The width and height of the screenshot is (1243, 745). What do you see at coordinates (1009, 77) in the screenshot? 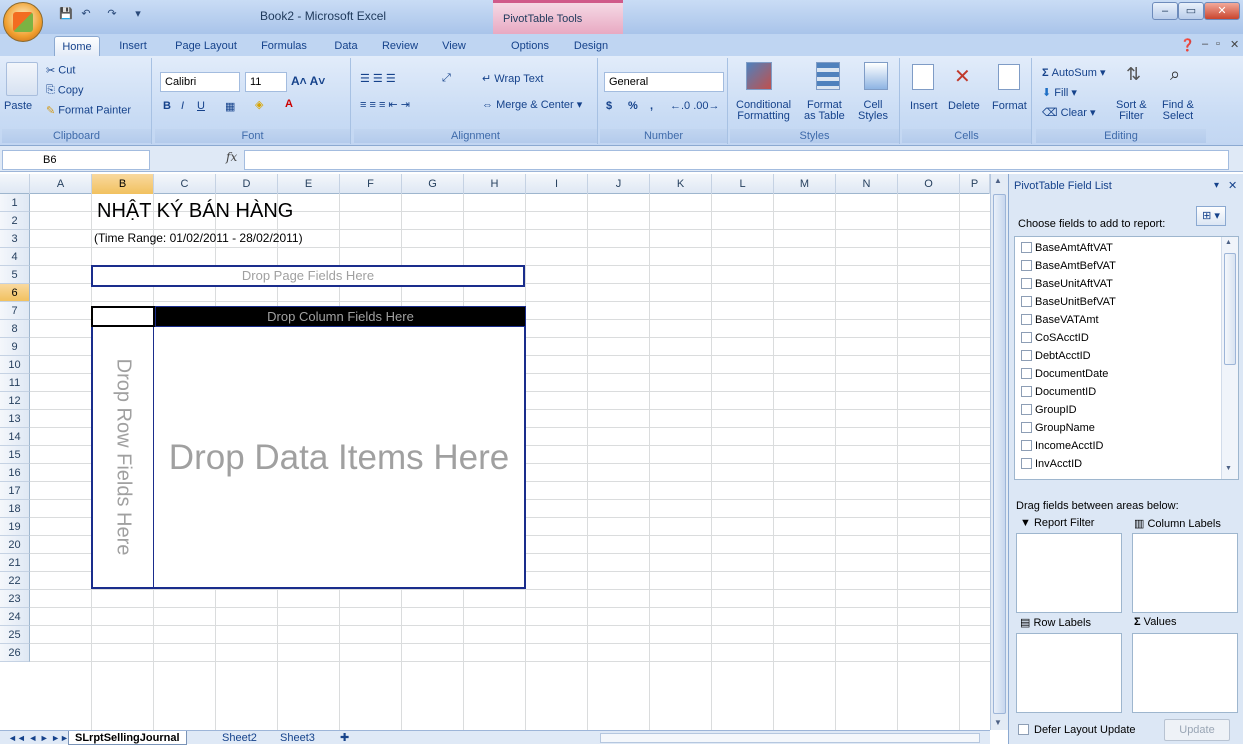
I see `format-cells-icon` at bounding box center [1009, 77].